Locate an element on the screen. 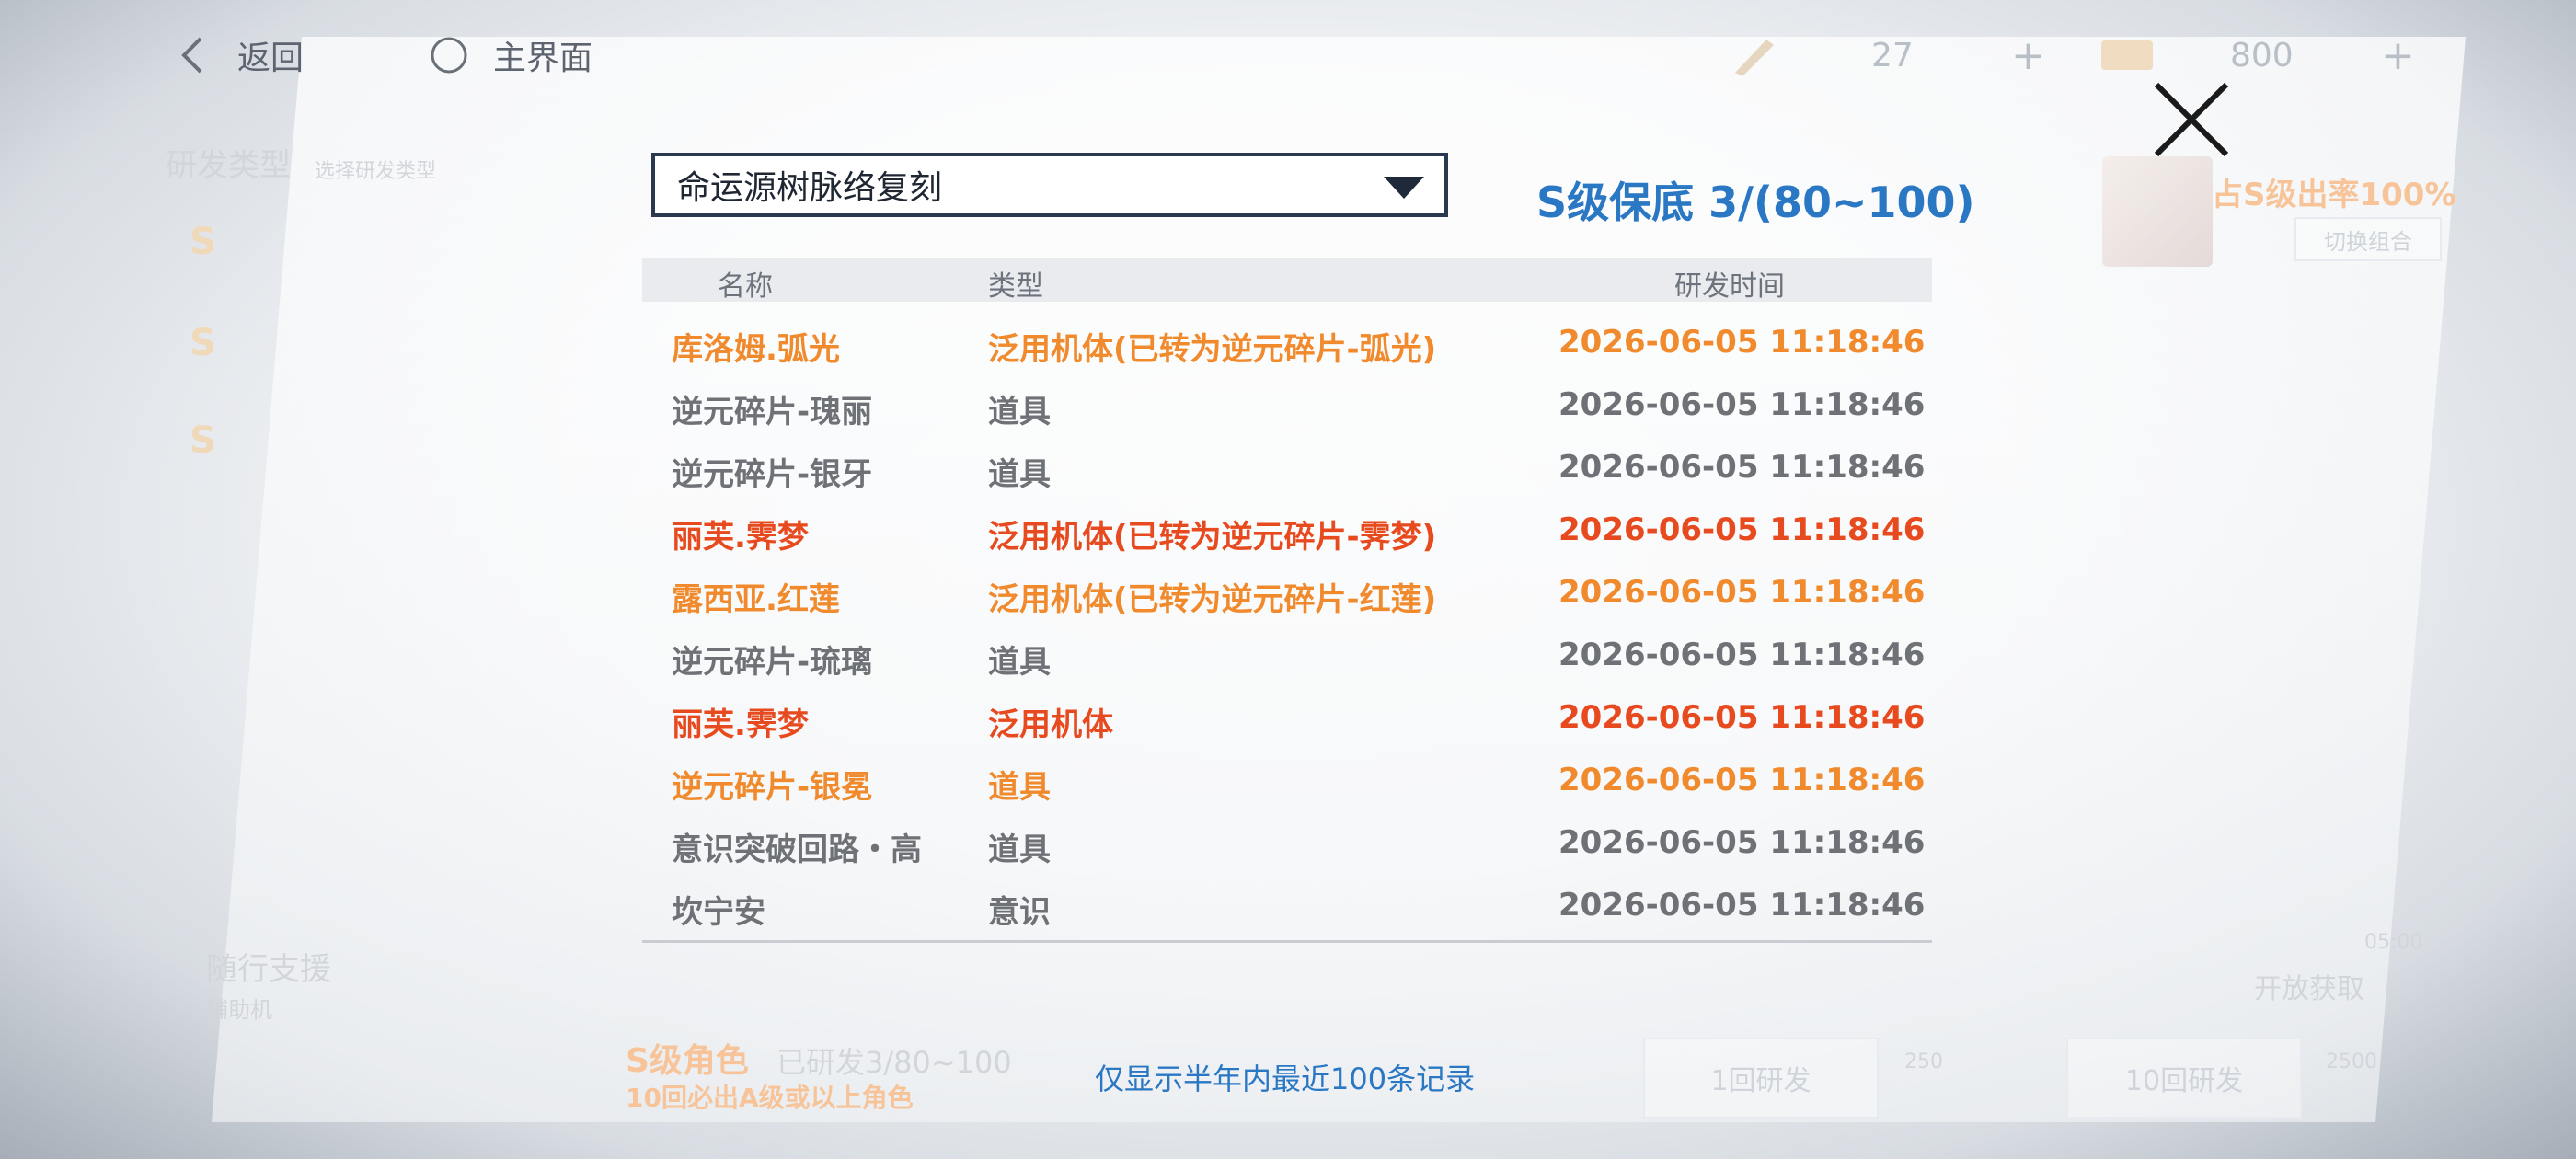  currency2-value: 800 is located at coordinates (2262, 55).